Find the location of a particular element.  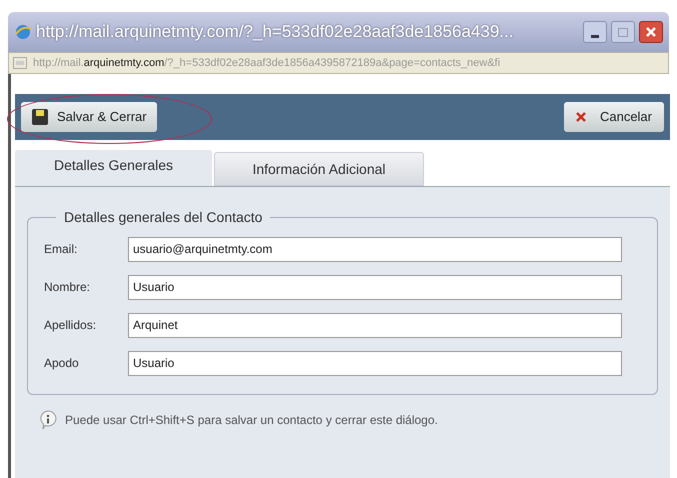

close-icon is located at coordinates (651, 32).